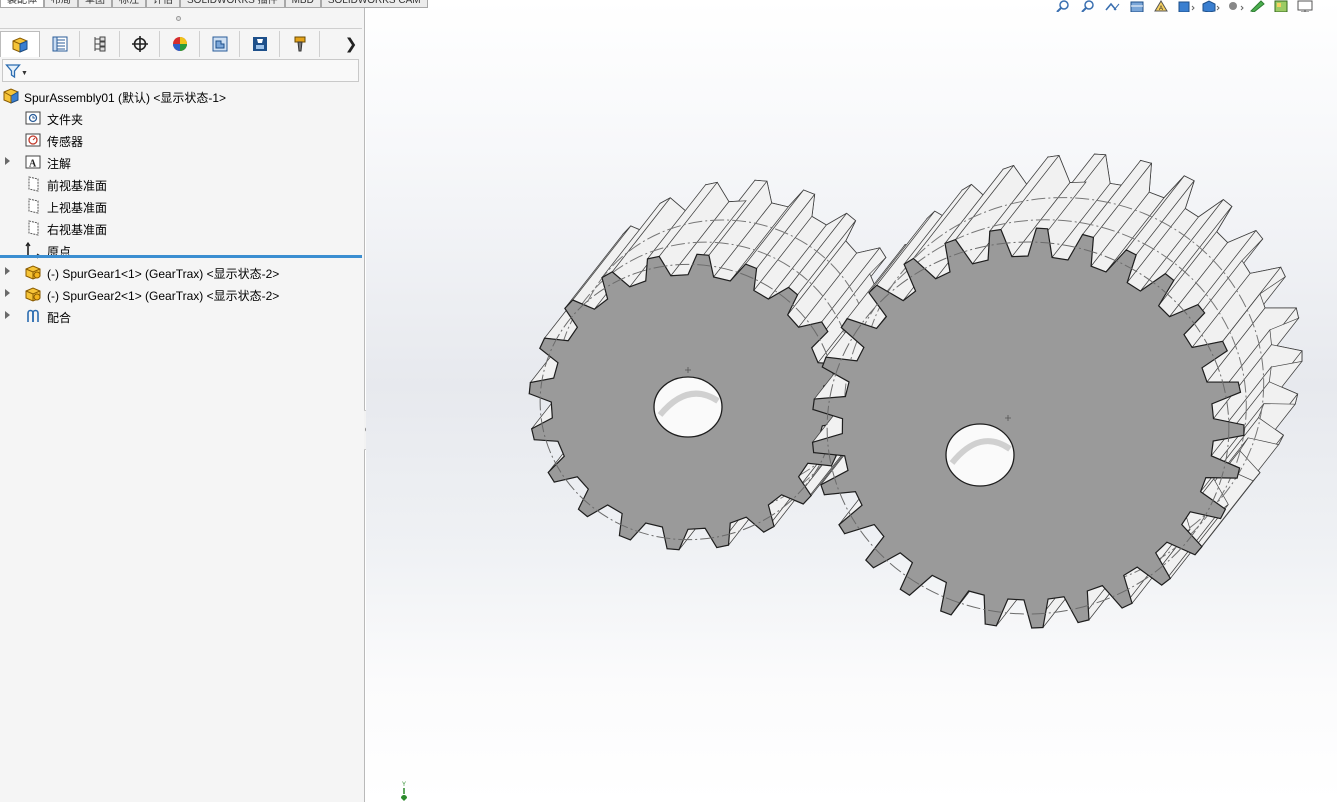  I want to click on tree-root-label: SpurAssembly01 (默认) <显示状态-1>, so click(125, 98).